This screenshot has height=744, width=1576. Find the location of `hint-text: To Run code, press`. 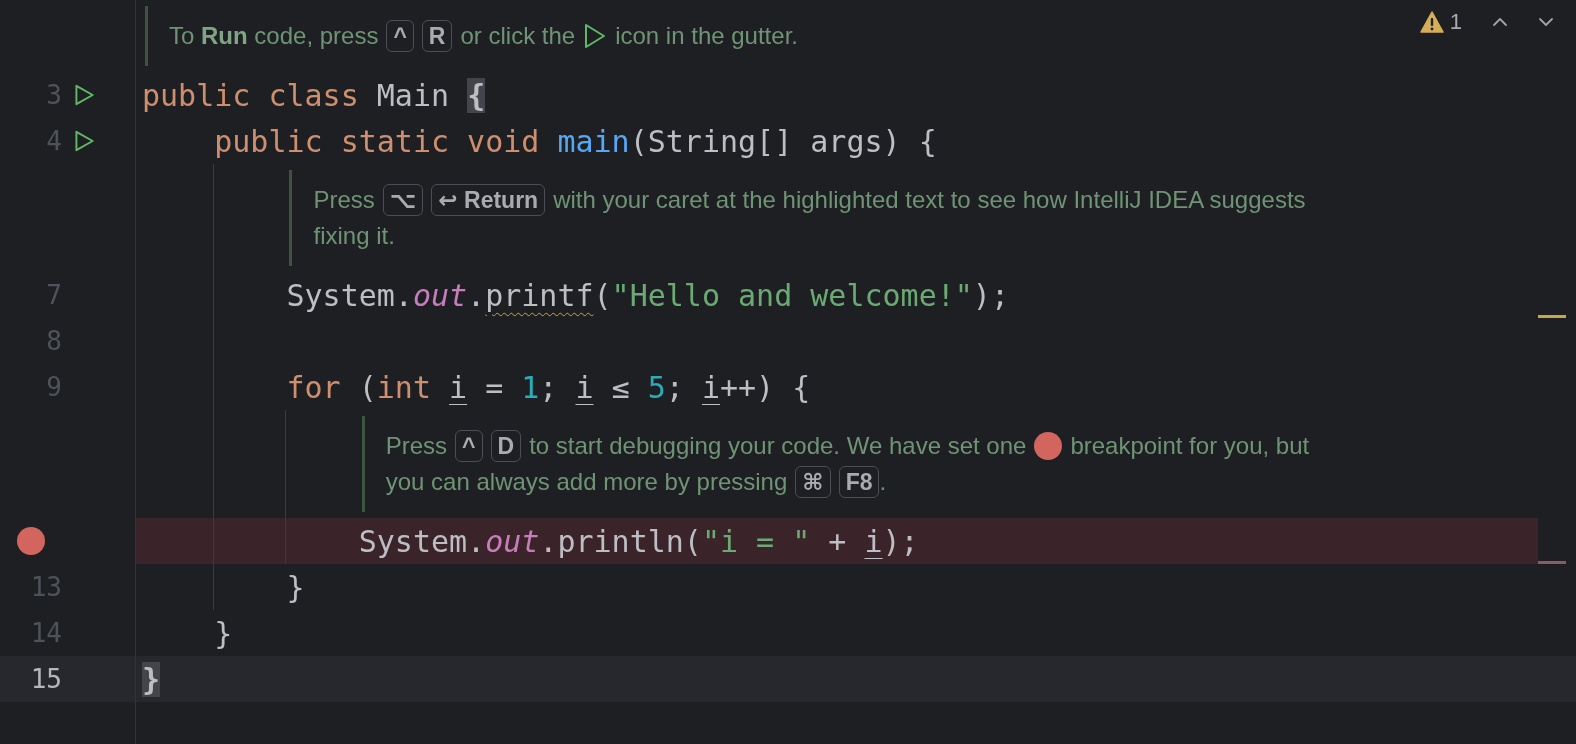

hint-text: To Run code, press is located at coordinates (274, 36).